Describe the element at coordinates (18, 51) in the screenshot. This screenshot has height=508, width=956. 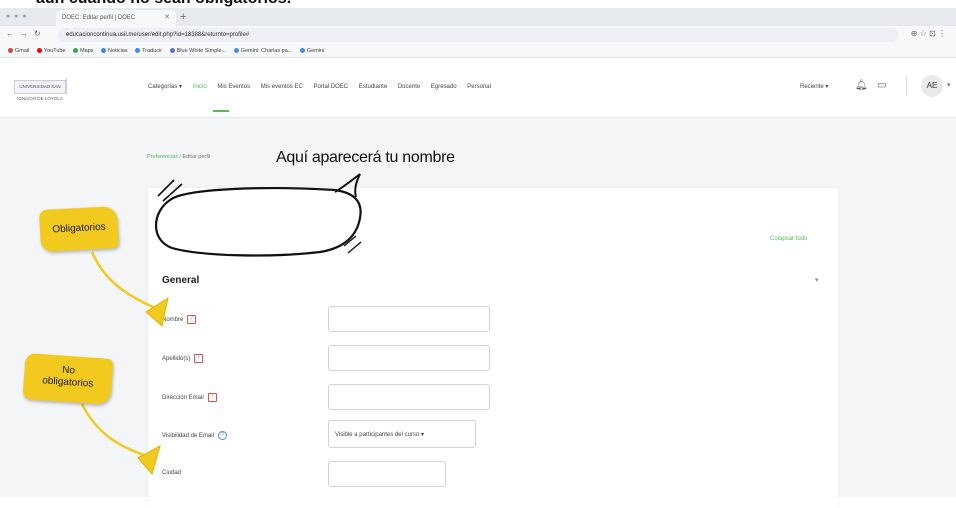
I see `bookmark-gmail: Gmail` at that location.